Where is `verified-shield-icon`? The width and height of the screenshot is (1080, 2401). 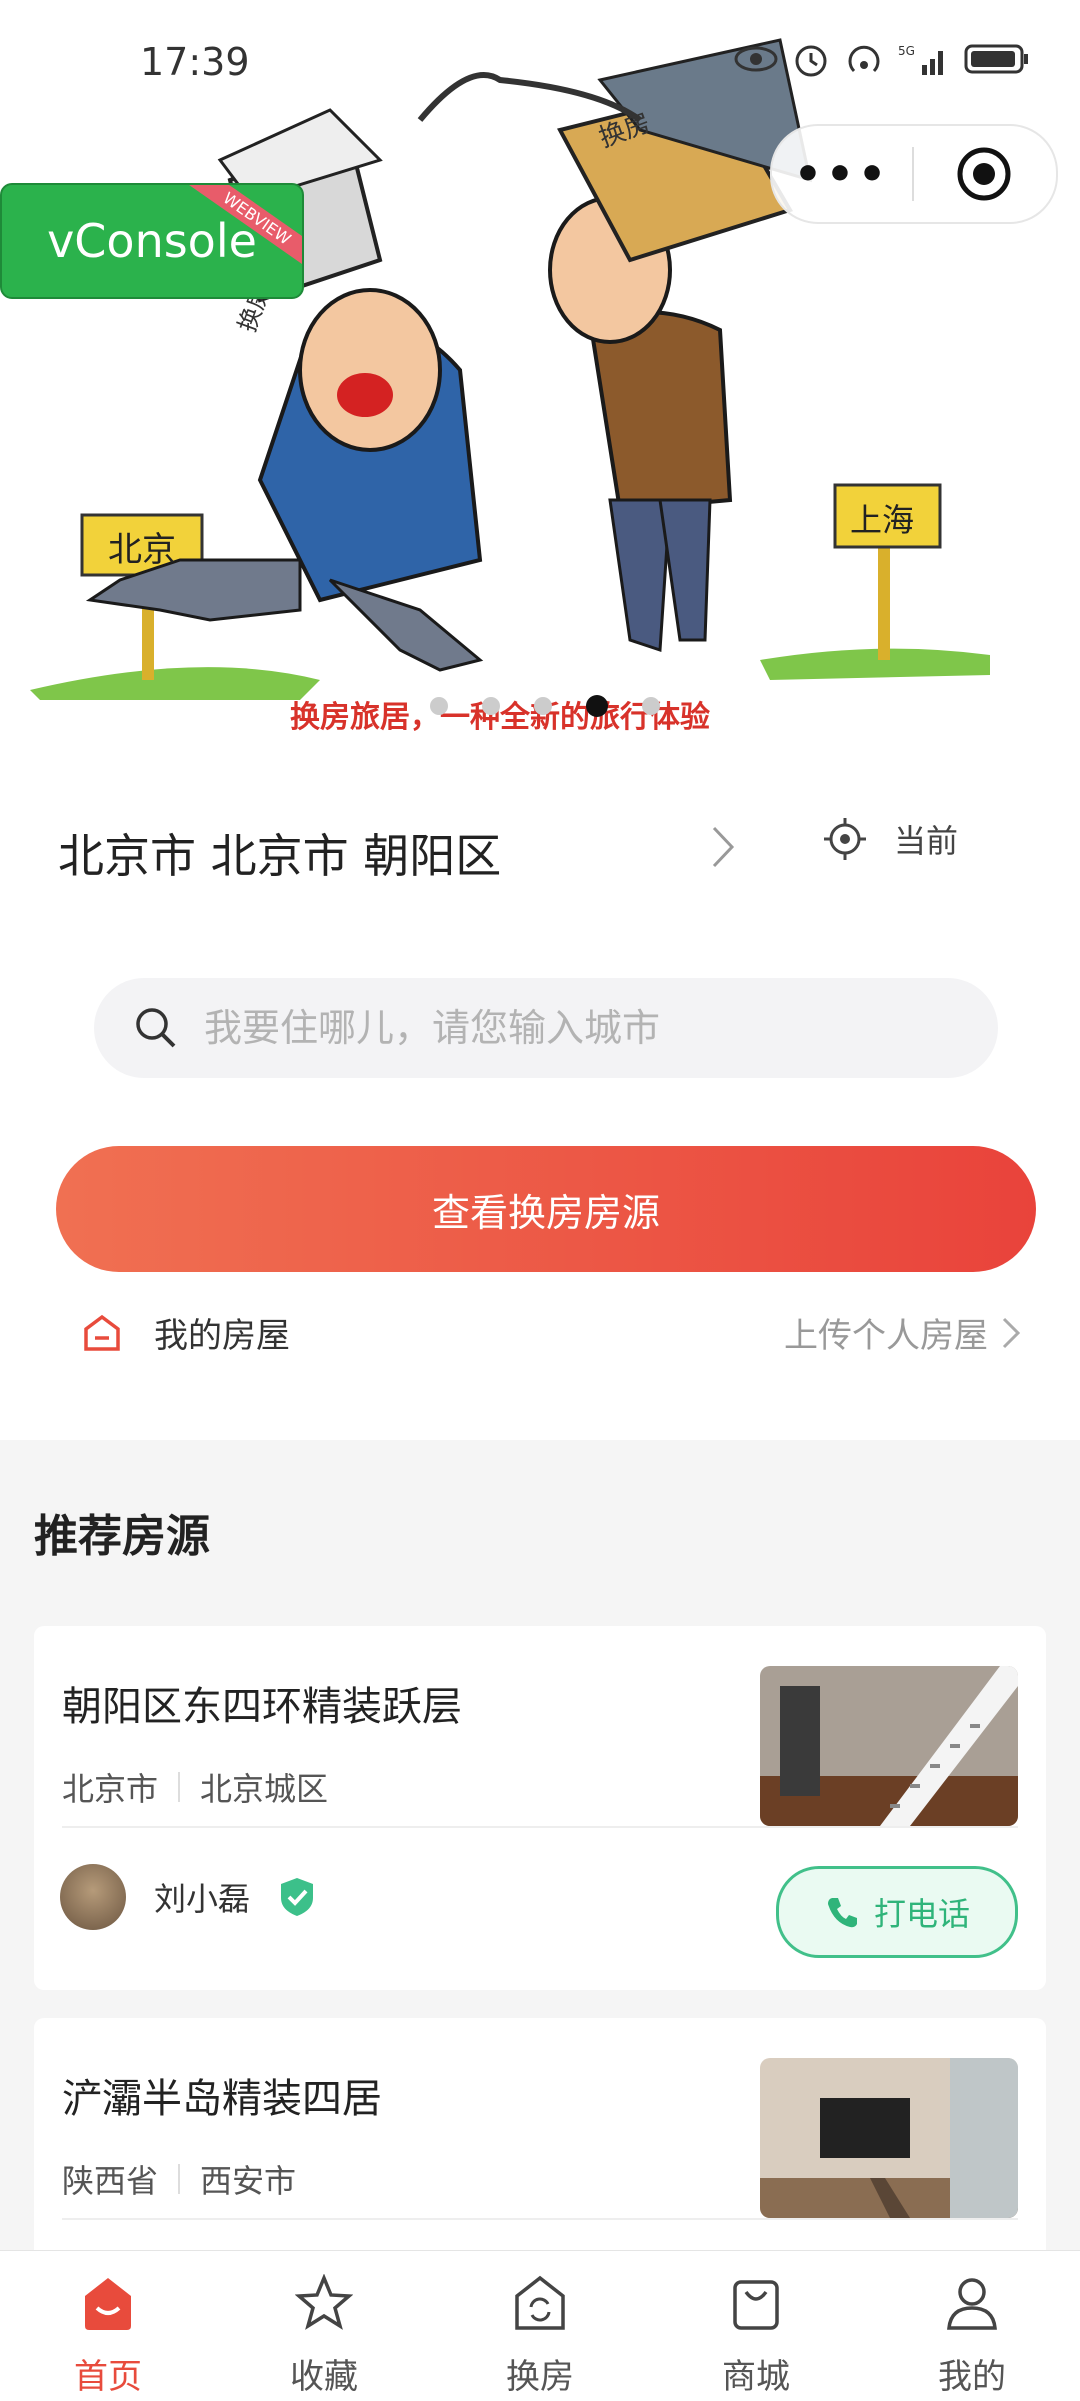 verified-shield-icon is located at coordinates (297, 1897).